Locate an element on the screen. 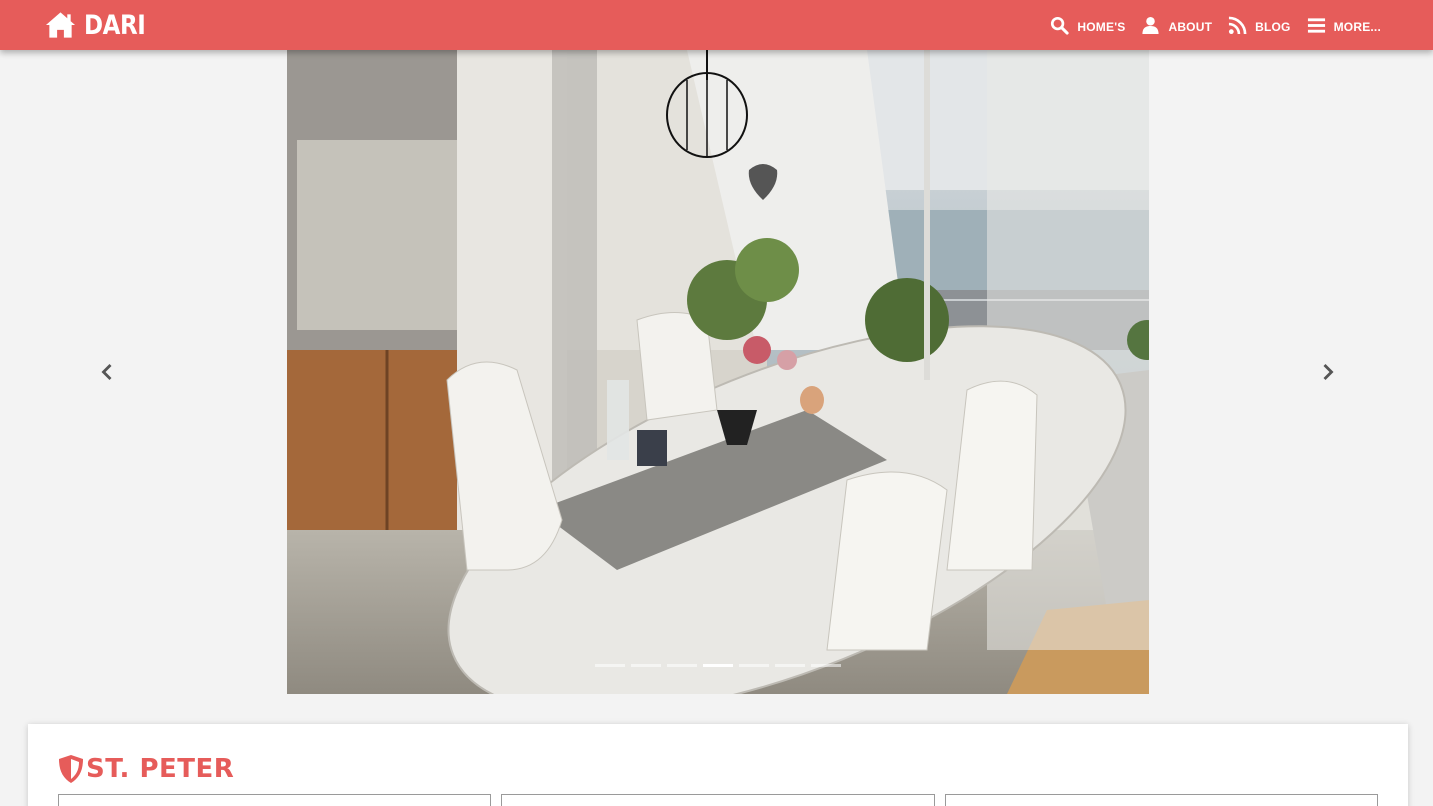 The width and height of the screenshot is (1433, 806). carousel-prev-button is located at coordinates (106, 372).